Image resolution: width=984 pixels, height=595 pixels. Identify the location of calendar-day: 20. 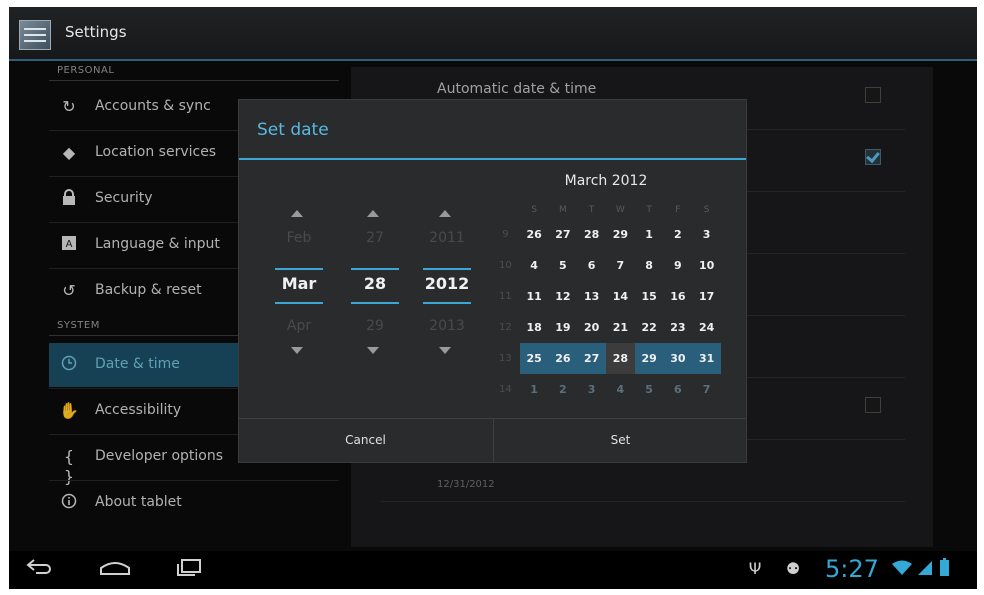
(591, 327).